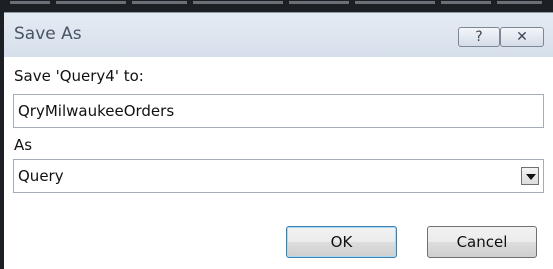 This screenshot has width=553, height=269. I want to click on query-name-value: QryMilwaukeeOrders, so click(96, 111).